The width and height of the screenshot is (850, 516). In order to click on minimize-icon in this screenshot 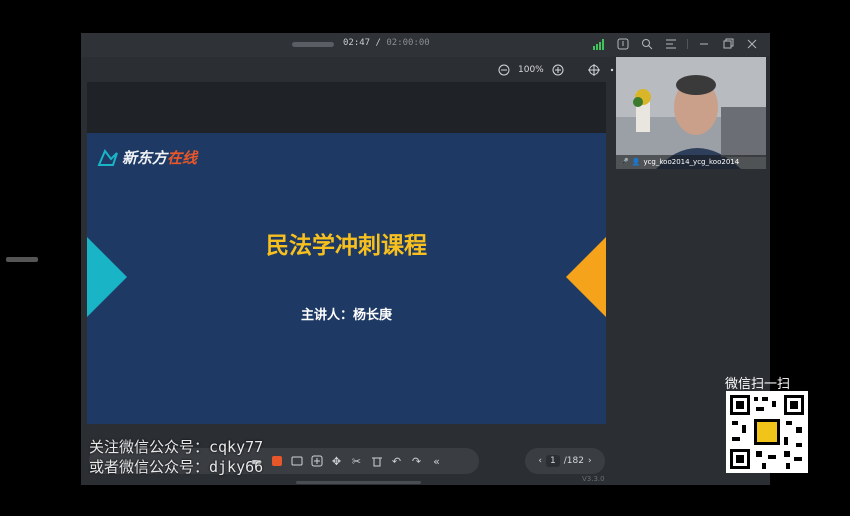, I will do `click(704, 44)`.